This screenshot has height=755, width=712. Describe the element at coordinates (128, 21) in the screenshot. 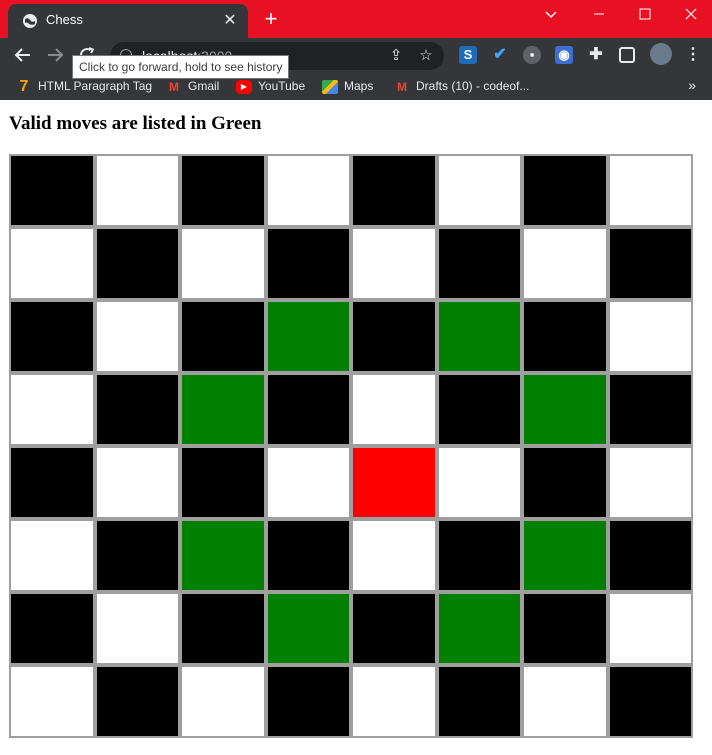

I see `tab-chess: Chess ✕` at that location.